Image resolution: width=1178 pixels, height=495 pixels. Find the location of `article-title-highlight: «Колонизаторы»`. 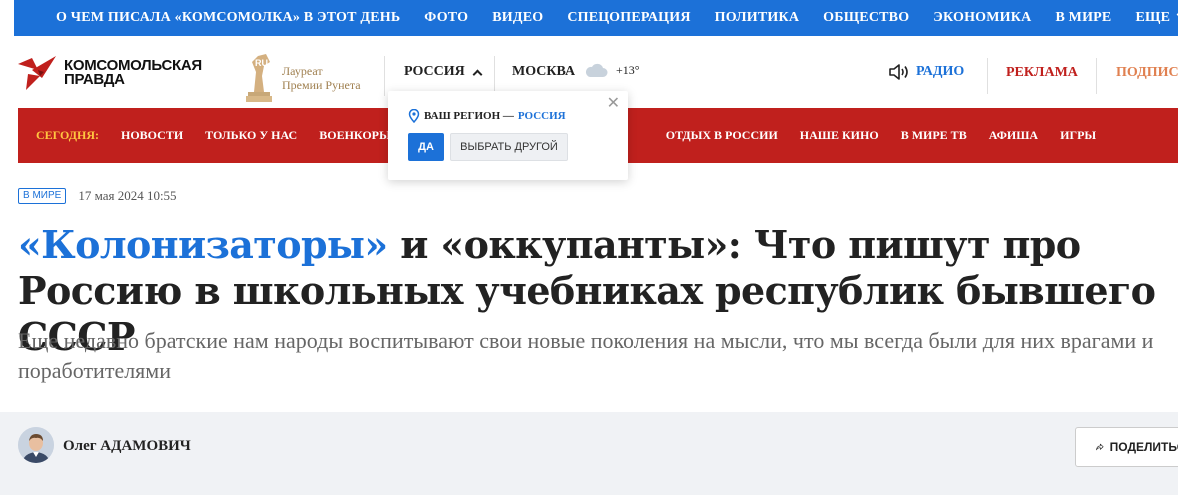

article-title-highlight: «Колонизаторы» is located at coordinates (203, 244).